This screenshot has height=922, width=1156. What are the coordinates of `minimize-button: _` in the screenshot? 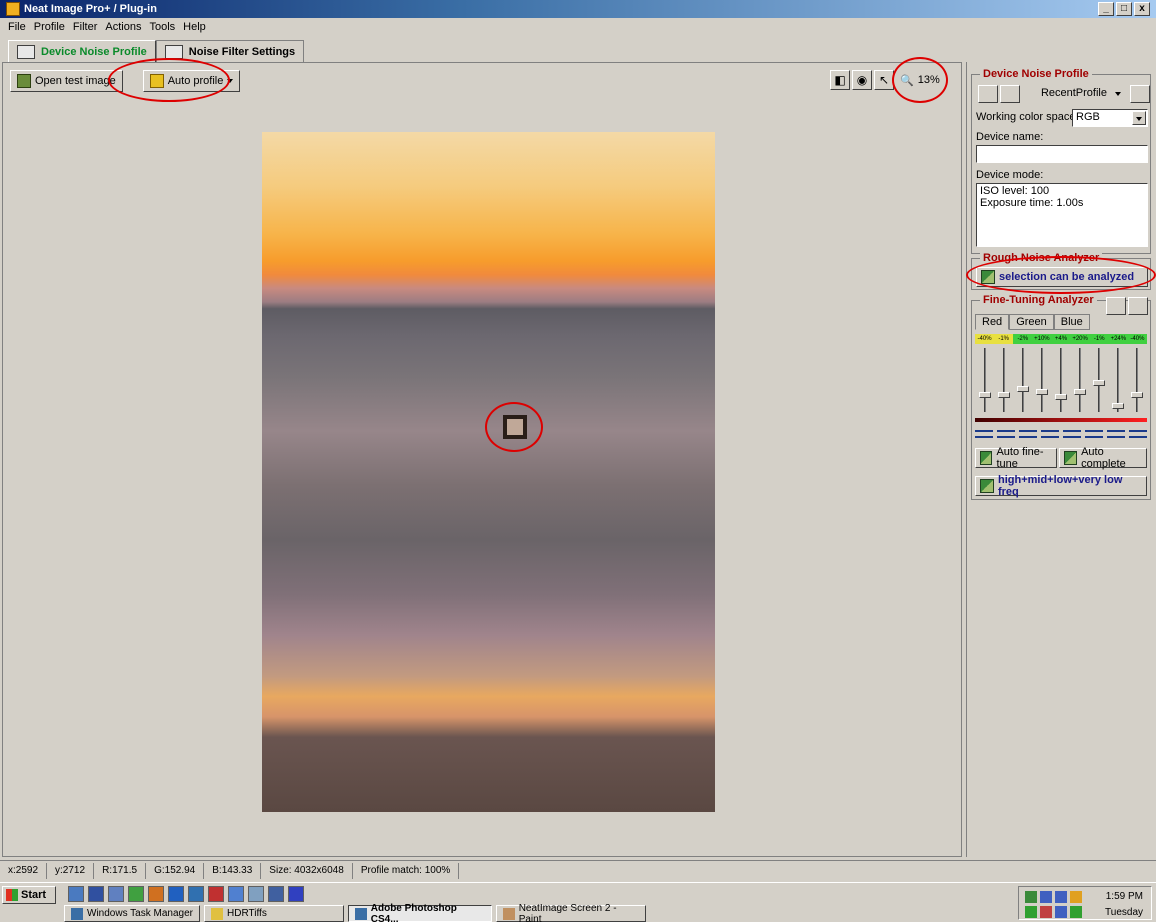 It's located at (1106, 9).